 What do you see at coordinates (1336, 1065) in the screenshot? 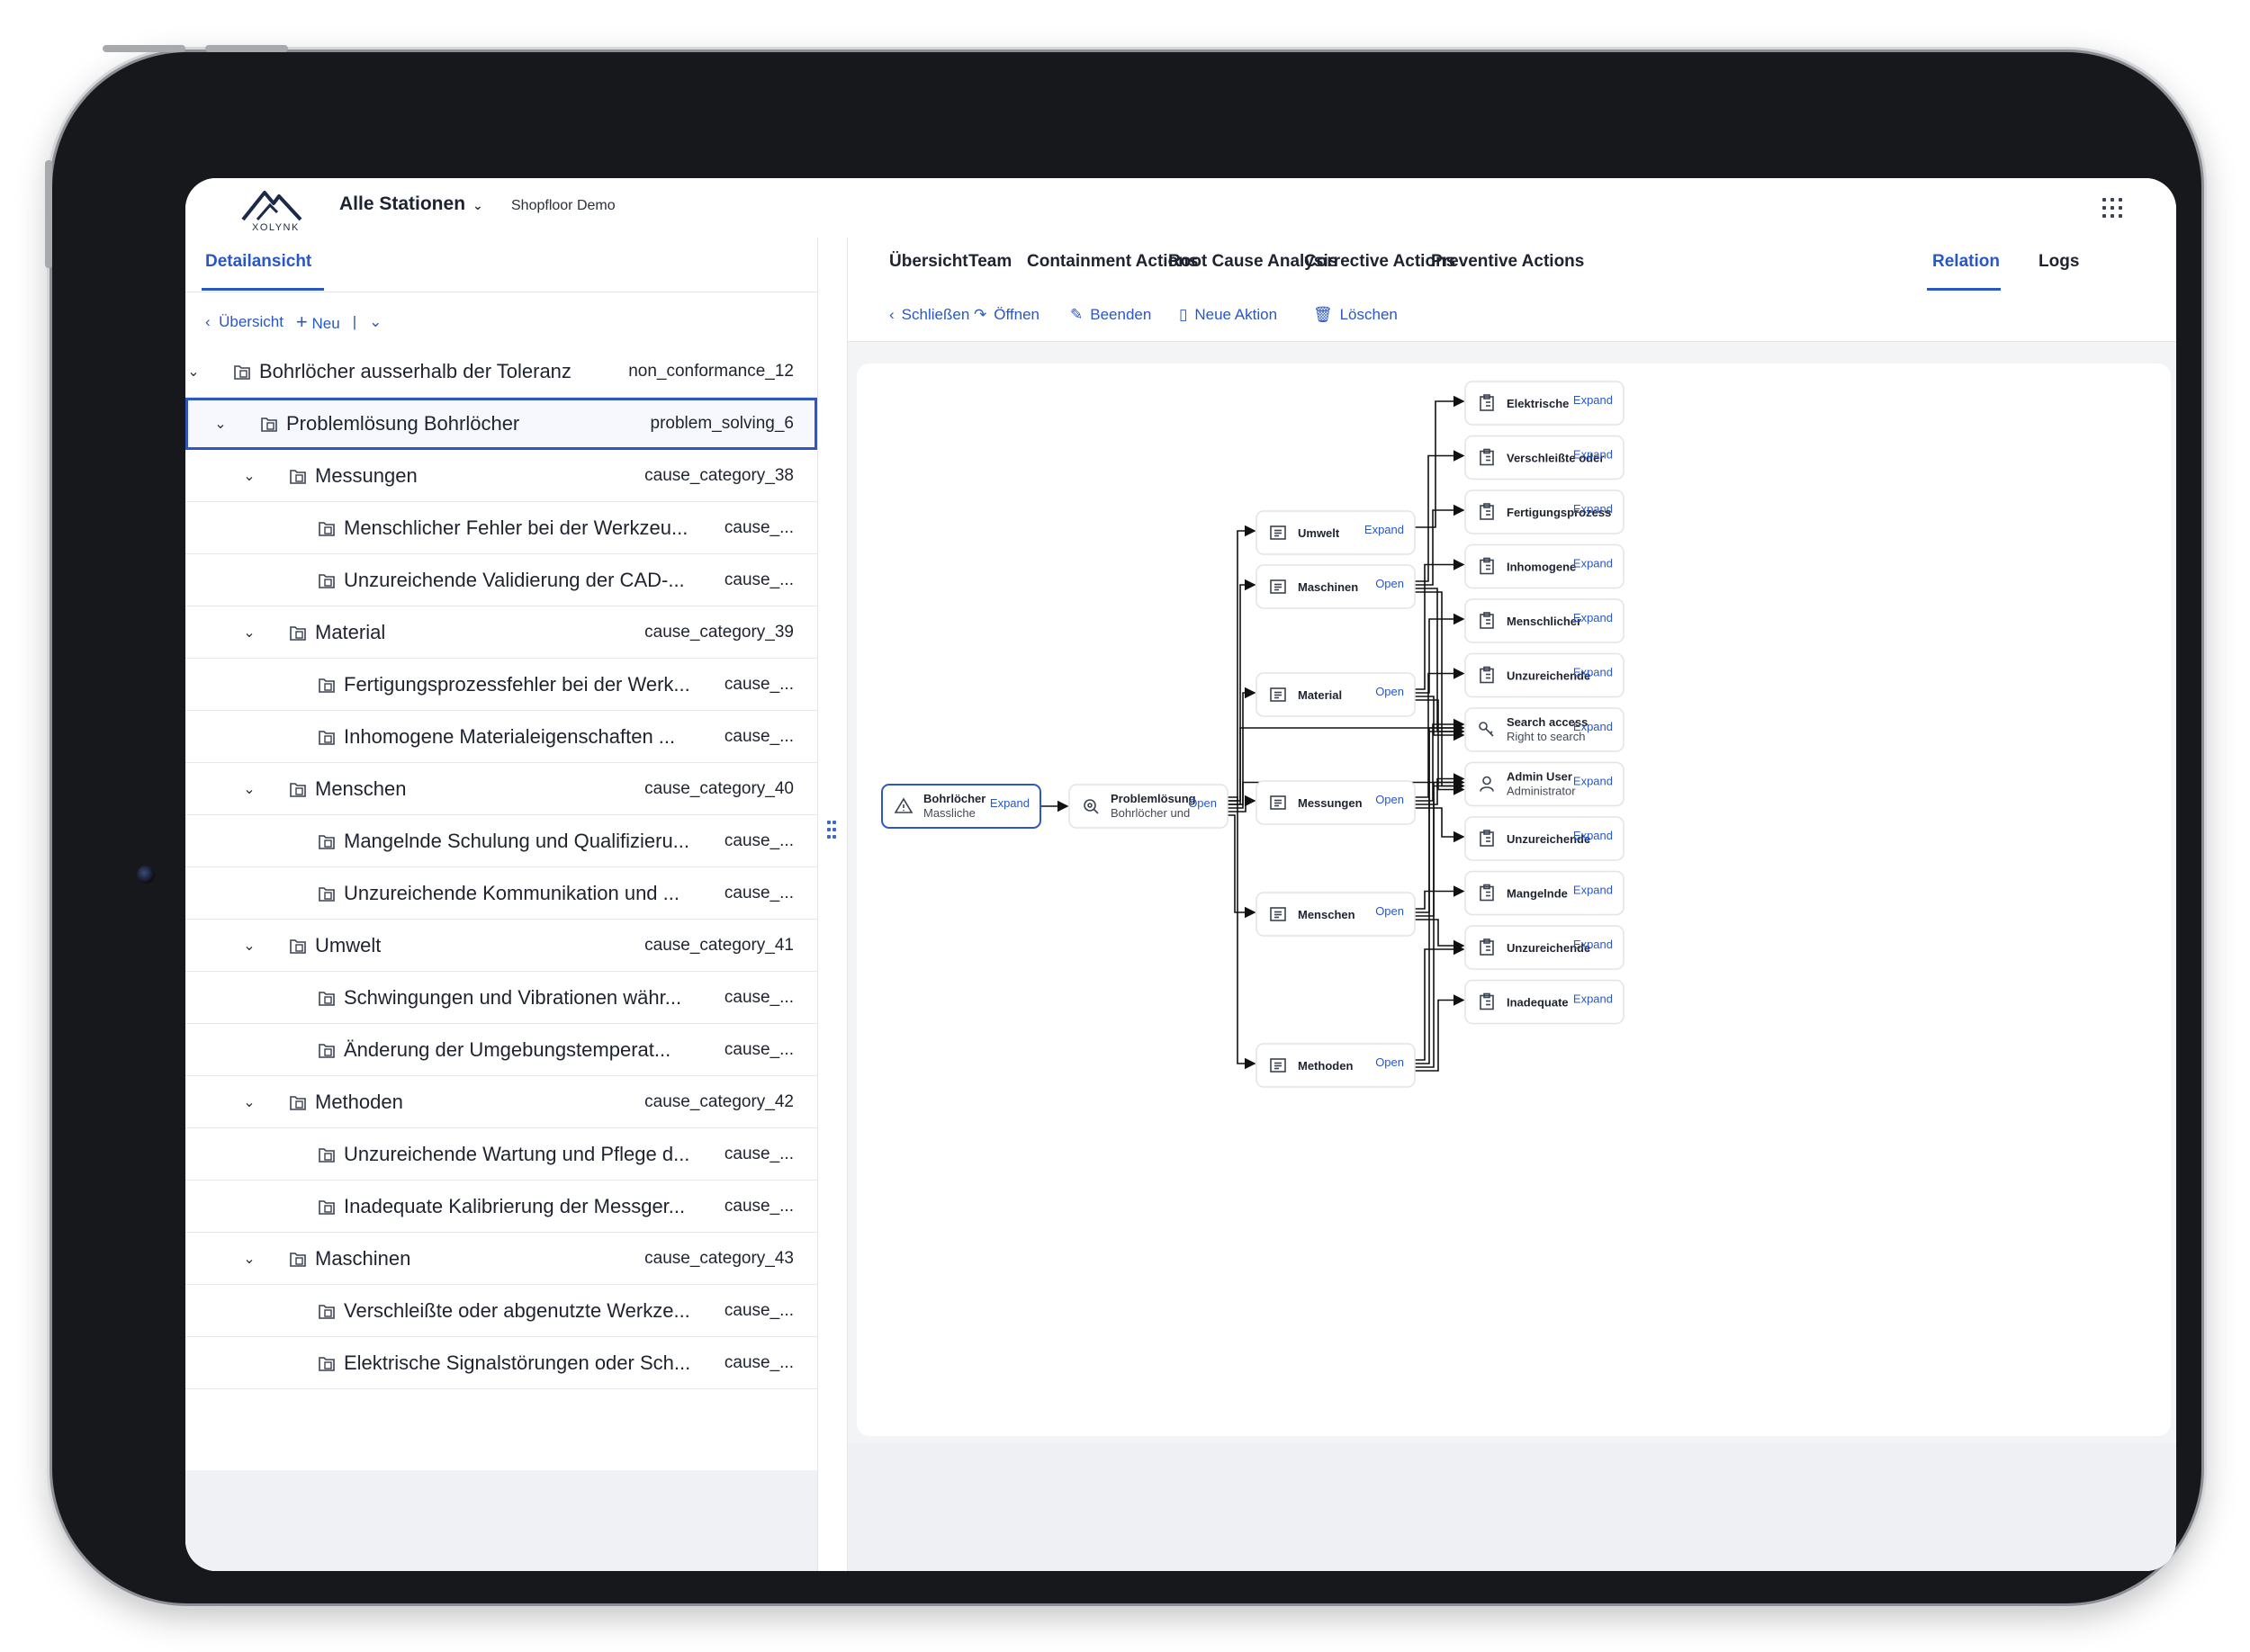
I see `graph-node-c_methoden: Methoden Open` at bounding box center [1336, 1065].